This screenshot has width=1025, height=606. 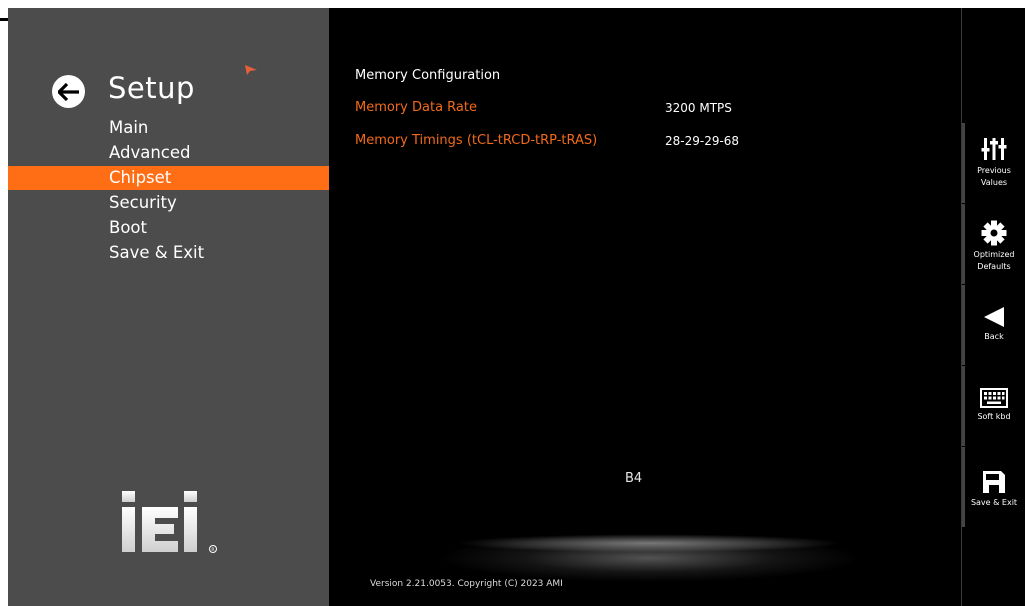 What do you see at coordinates (416, 107) in the screenshot?
I see `memory-data-rate-label: Memory Data Rate` at bounding box center [416, 107].